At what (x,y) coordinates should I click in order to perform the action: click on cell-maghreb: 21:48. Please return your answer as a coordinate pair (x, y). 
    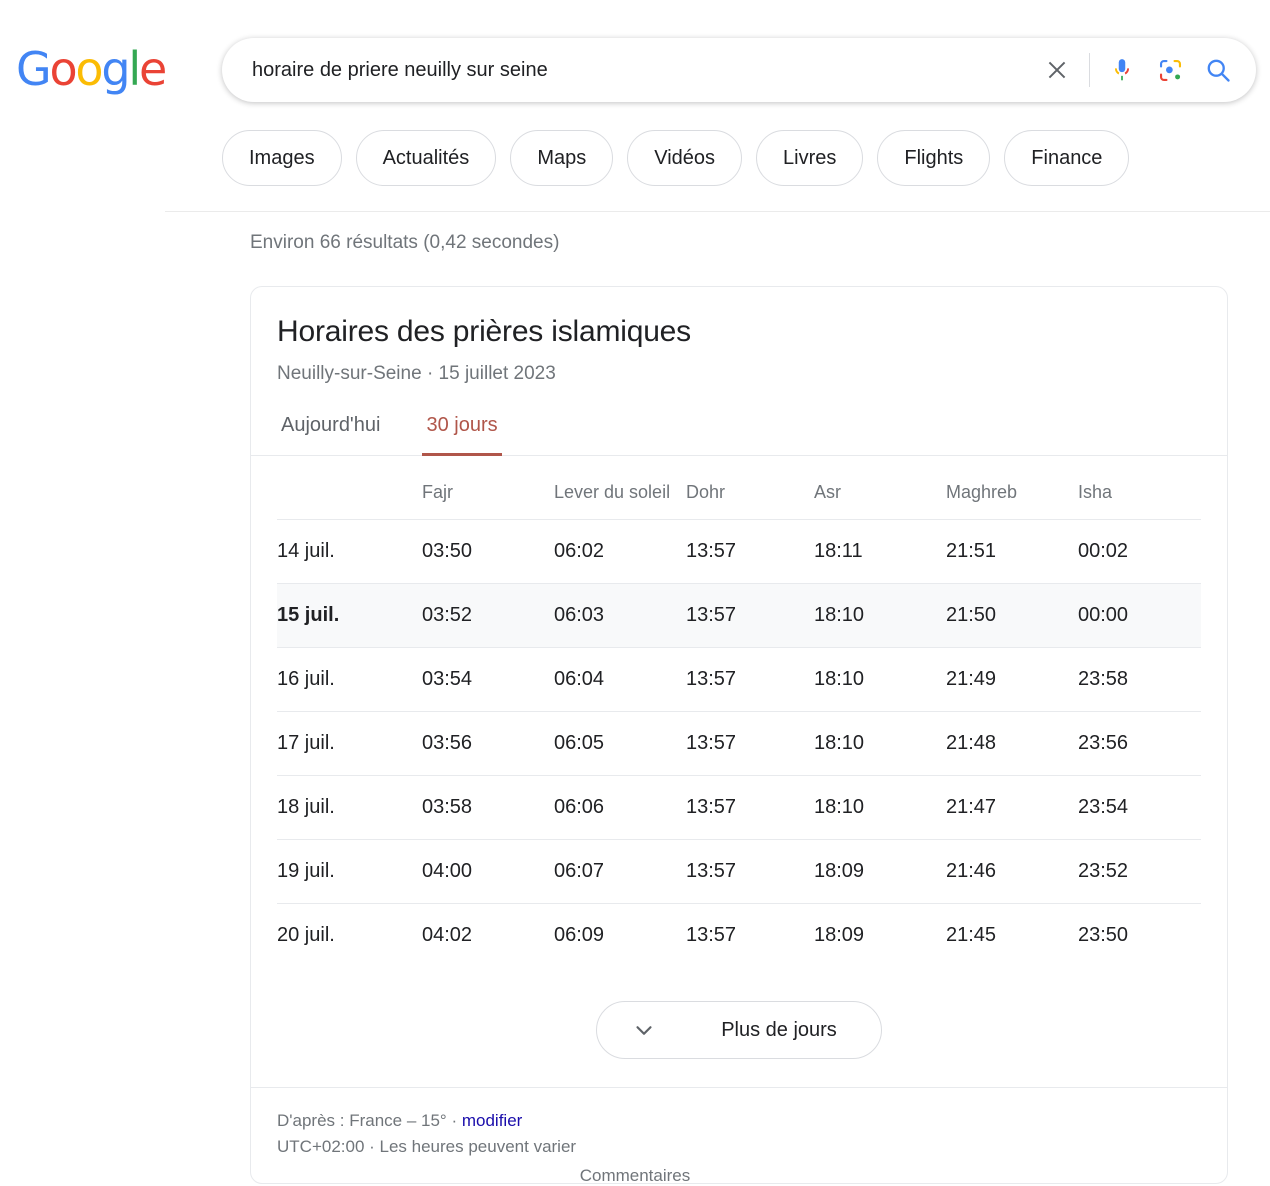
    Looking at the image, I should click on (1012, 743).